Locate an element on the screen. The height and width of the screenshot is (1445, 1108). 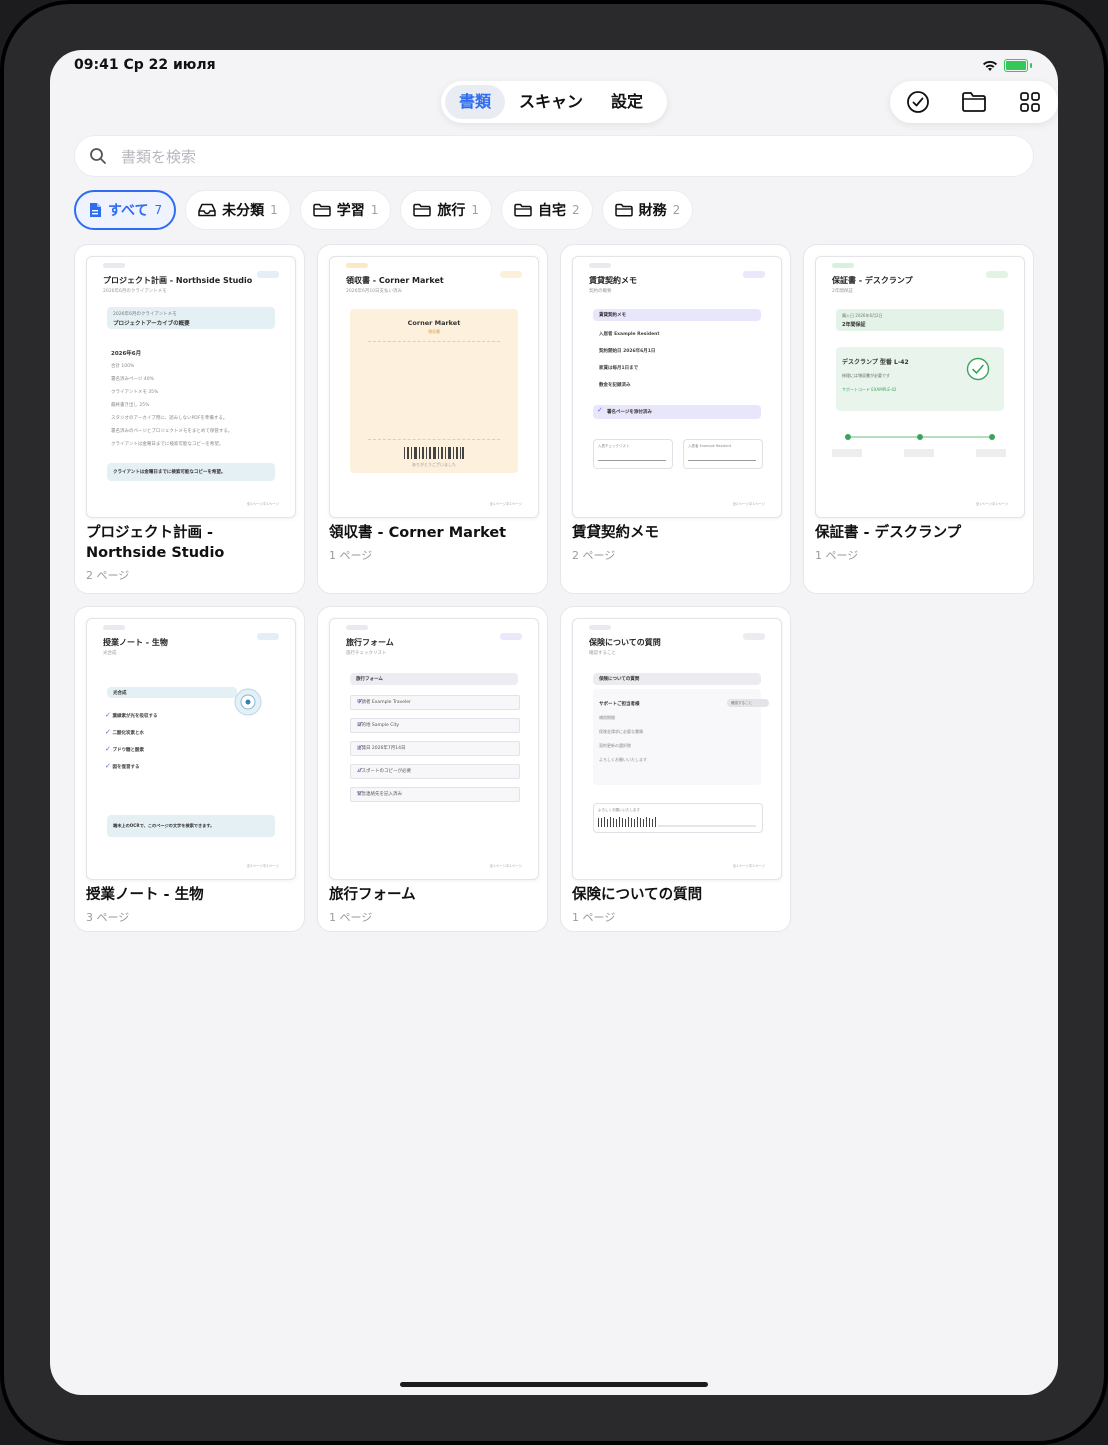
thumb-title: プロジェクト計画 - Northside Studio is located at coordinates (178, 280).